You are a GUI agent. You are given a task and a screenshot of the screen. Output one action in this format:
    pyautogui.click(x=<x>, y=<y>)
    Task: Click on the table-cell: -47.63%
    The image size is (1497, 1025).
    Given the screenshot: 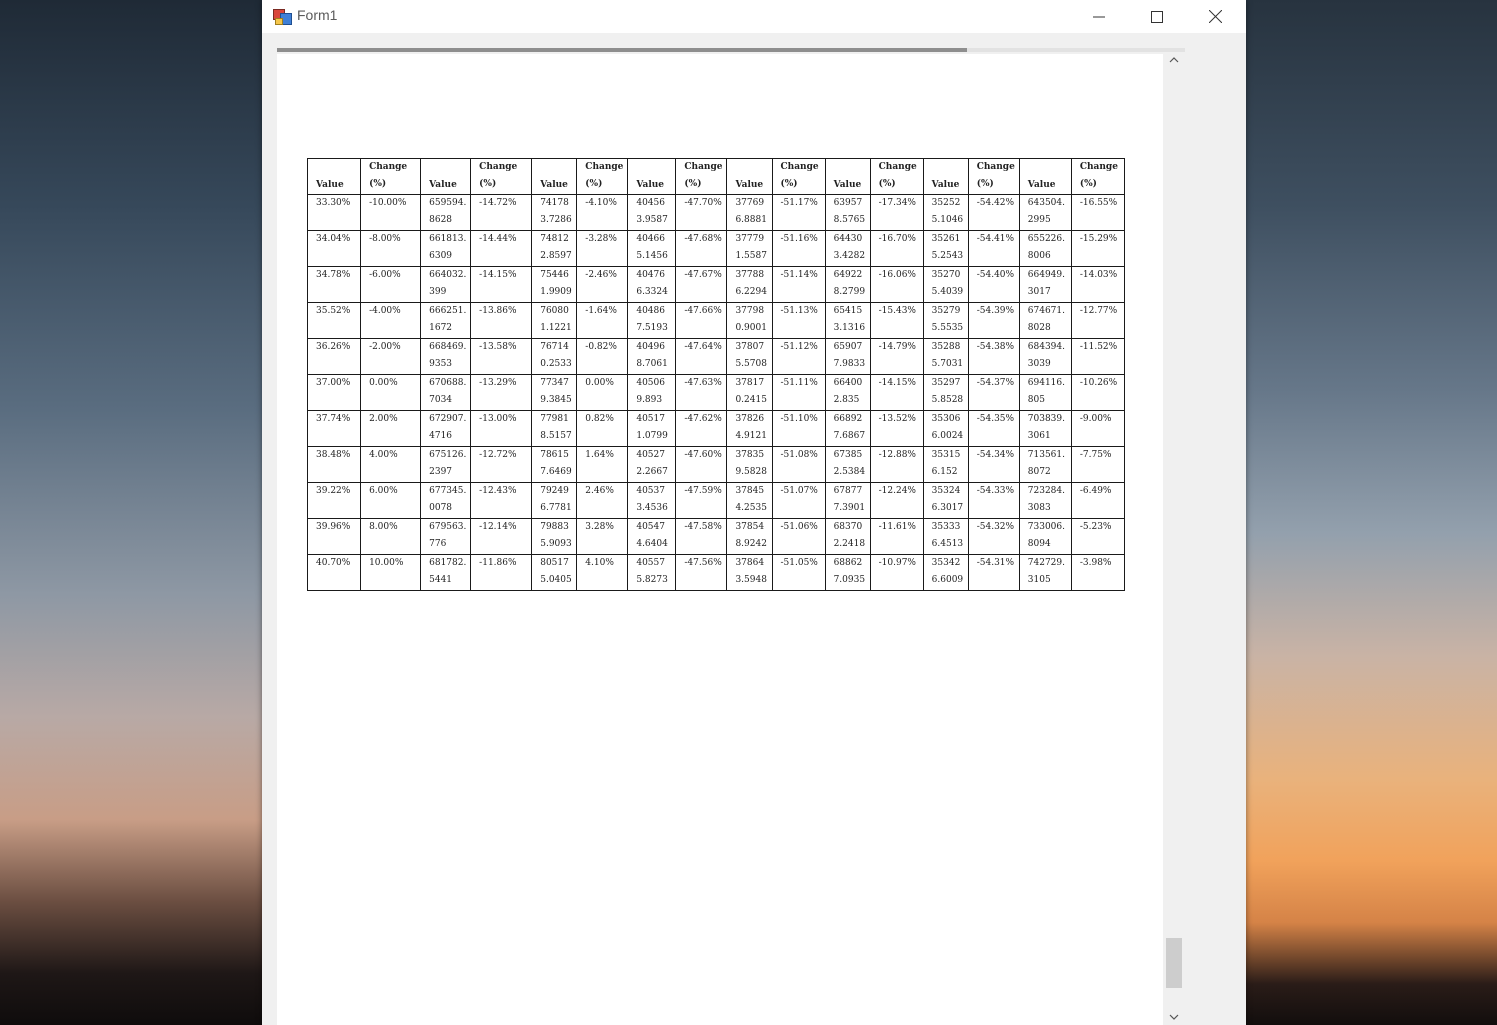 What is the action you would take?
    pyautogui.click(x=701, y=392)
    